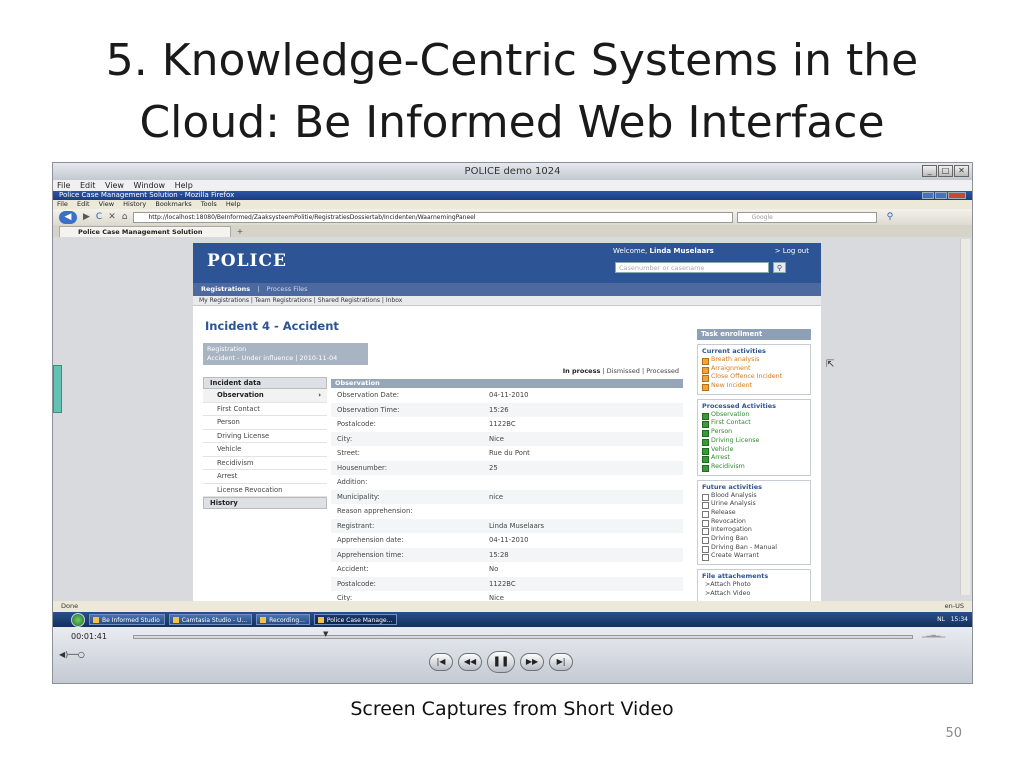 The height and width of the screenshot is (768, 1024). I want to click on police-logo: POLICE, so click(247, 261).